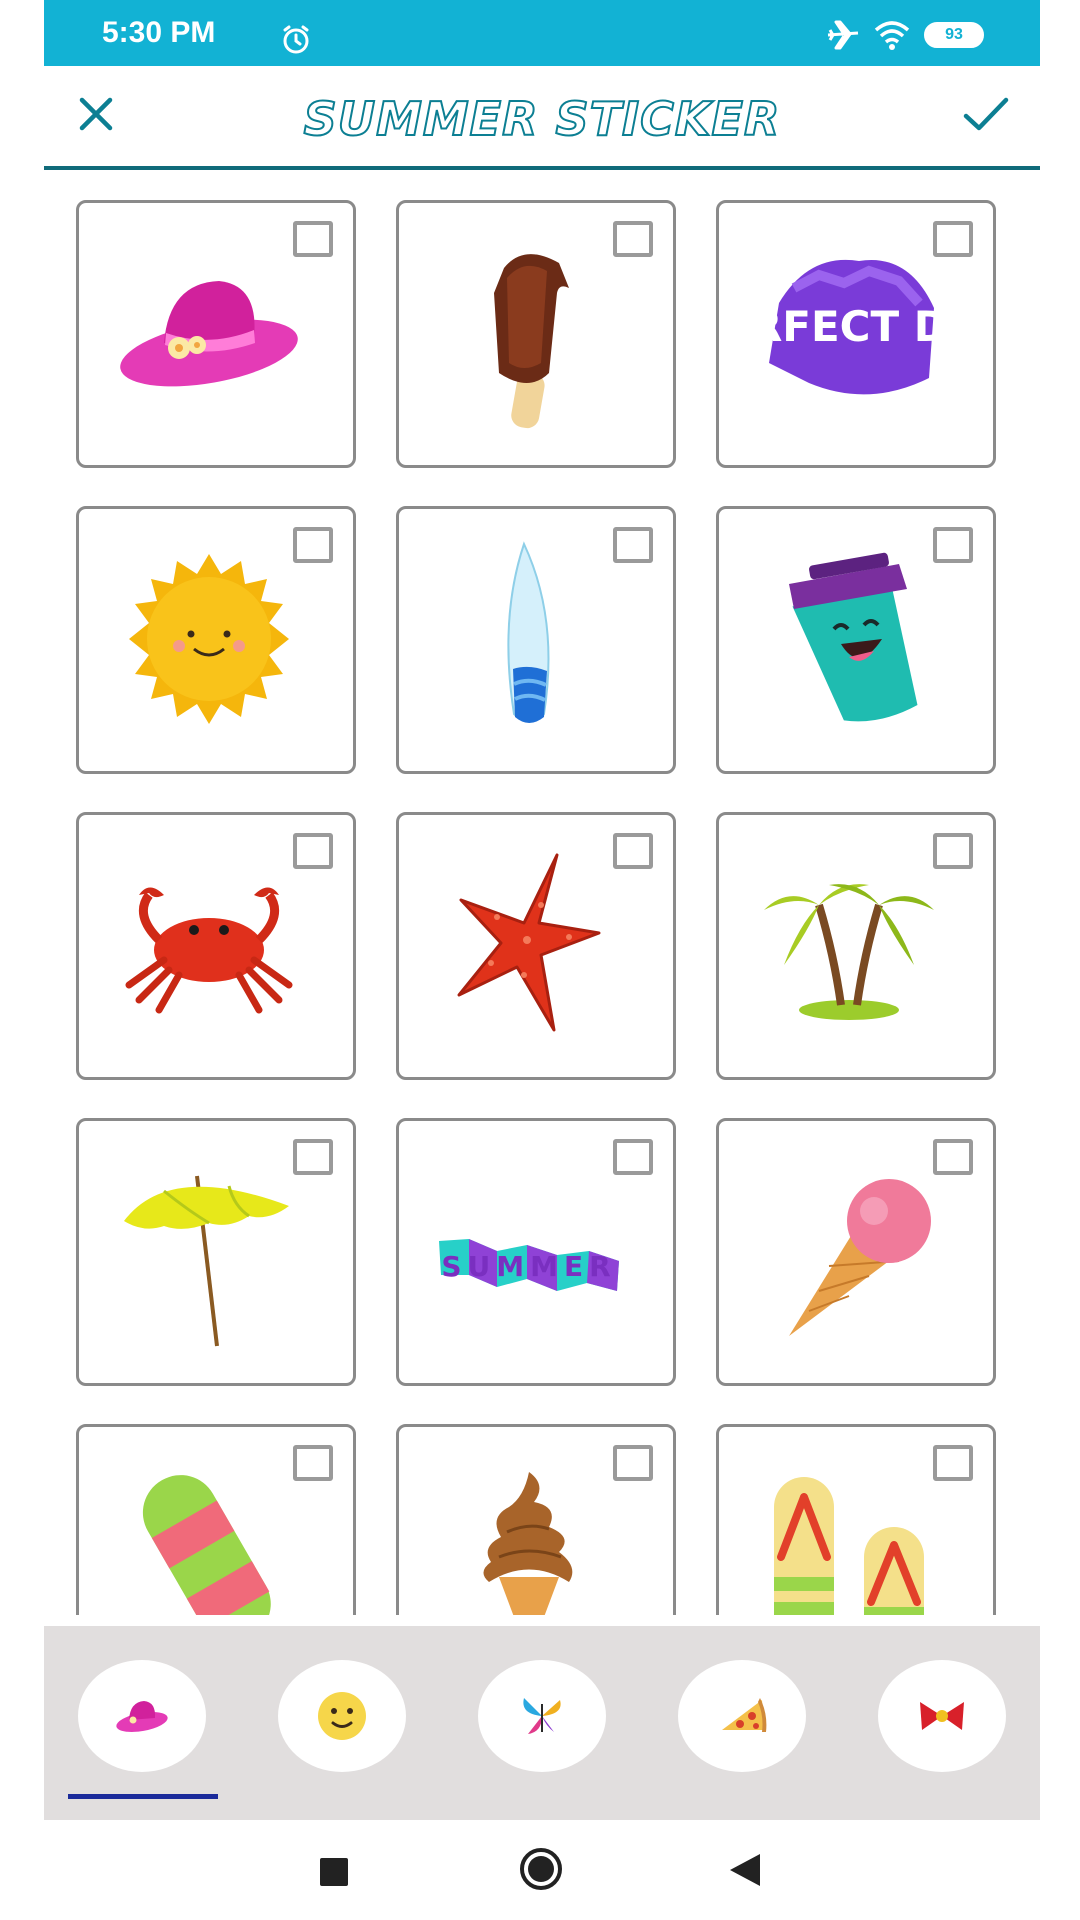 Image resolution: width=1080 pixels, height=1920 pixels. I want to click on sticker-cell-surfboard, so click(536, 640).